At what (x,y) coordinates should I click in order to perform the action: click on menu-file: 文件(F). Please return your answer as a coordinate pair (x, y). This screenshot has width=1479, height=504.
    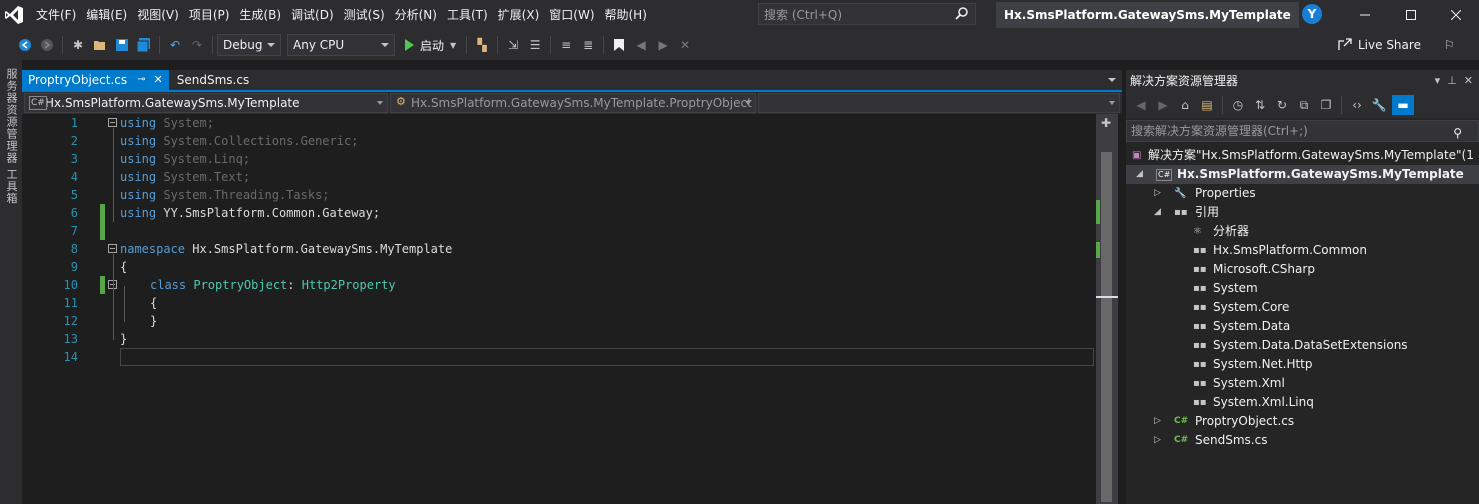
    Looking at the image, I should click on (61, 15).